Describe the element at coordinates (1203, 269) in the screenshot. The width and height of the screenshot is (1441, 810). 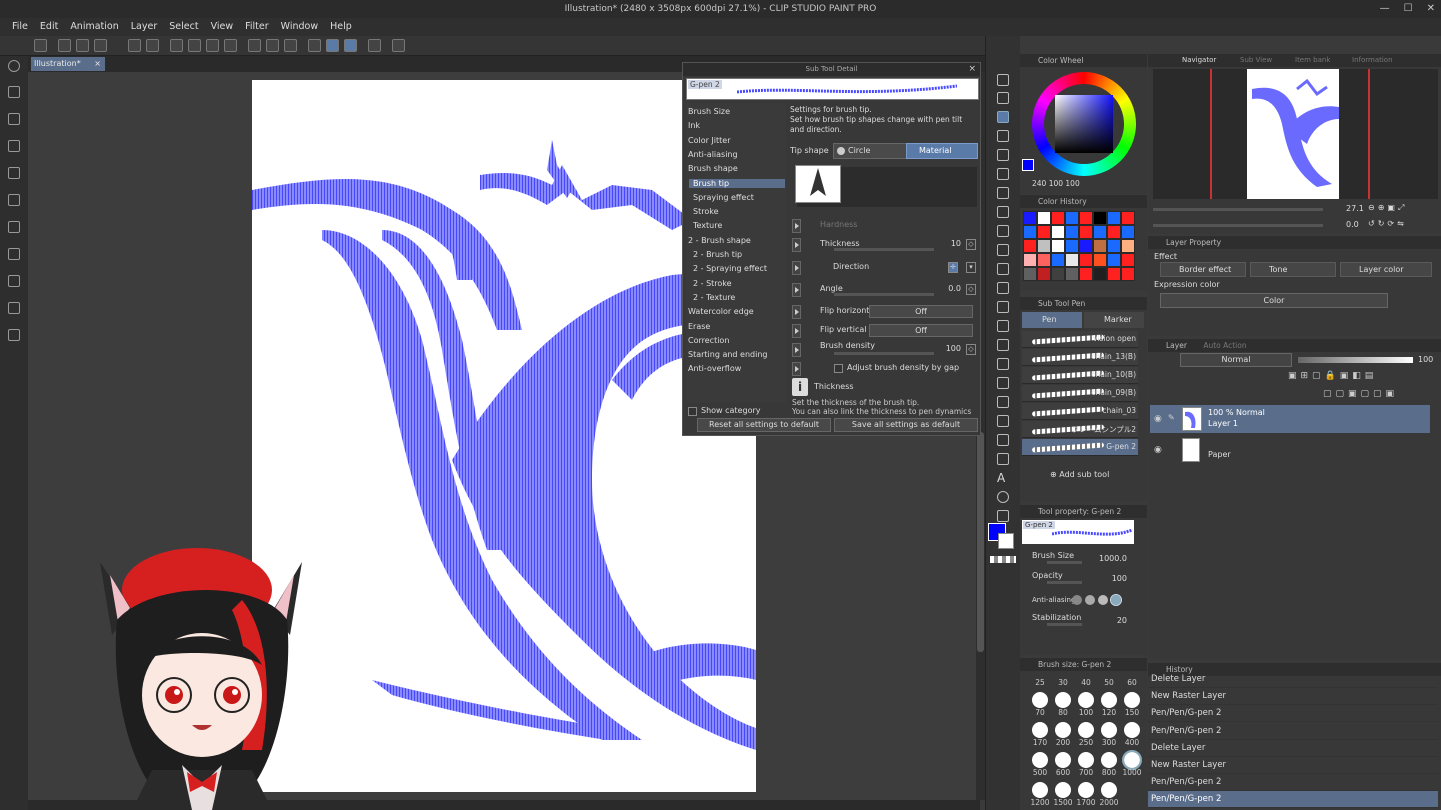
I see `border-effect-button: Border effect` at that location.